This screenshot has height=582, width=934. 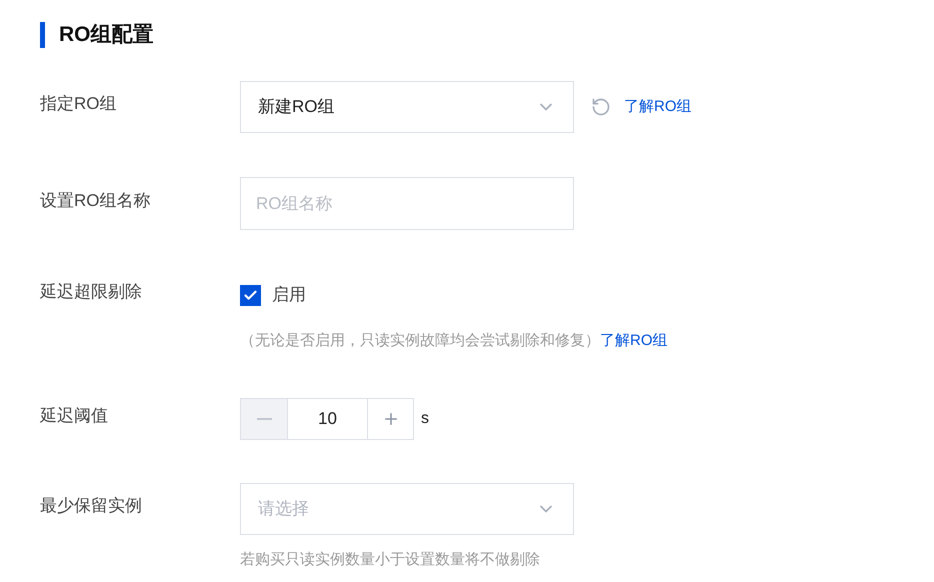 I want to click on unit-text: s, so click(x=425, y=418).